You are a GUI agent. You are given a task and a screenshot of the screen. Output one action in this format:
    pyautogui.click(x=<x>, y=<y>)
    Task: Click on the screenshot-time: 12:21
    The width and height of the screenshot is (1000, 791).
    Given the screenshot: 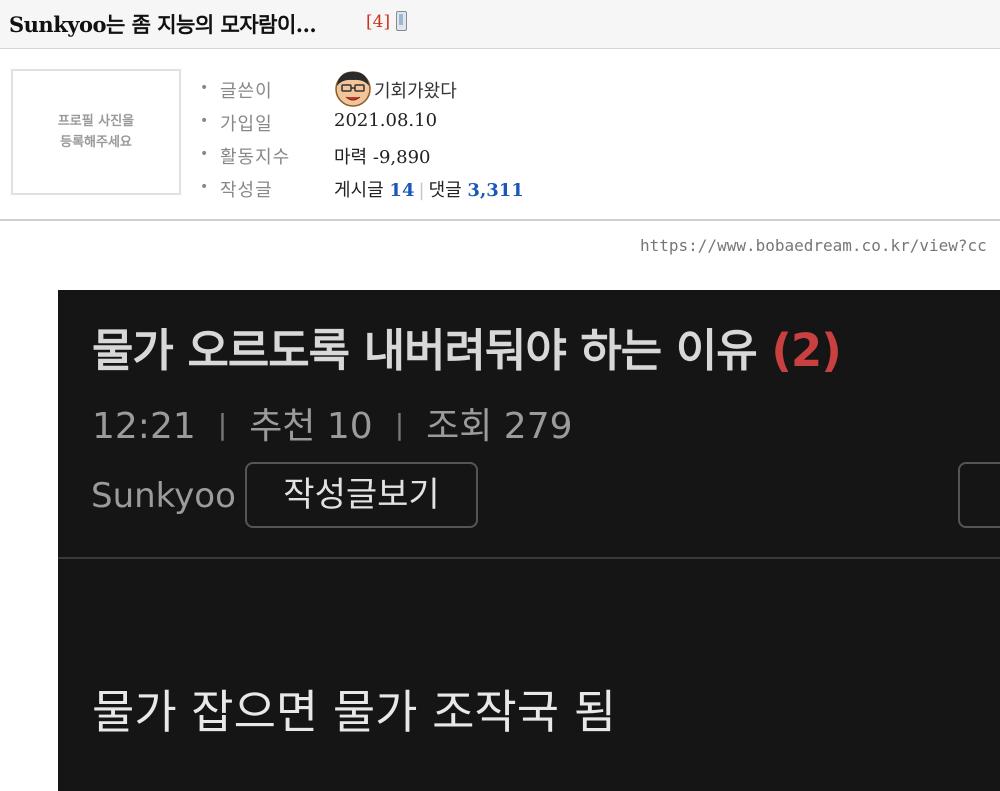 What is the action you would take?
    pyautogui.click(x=144, y=426)
    